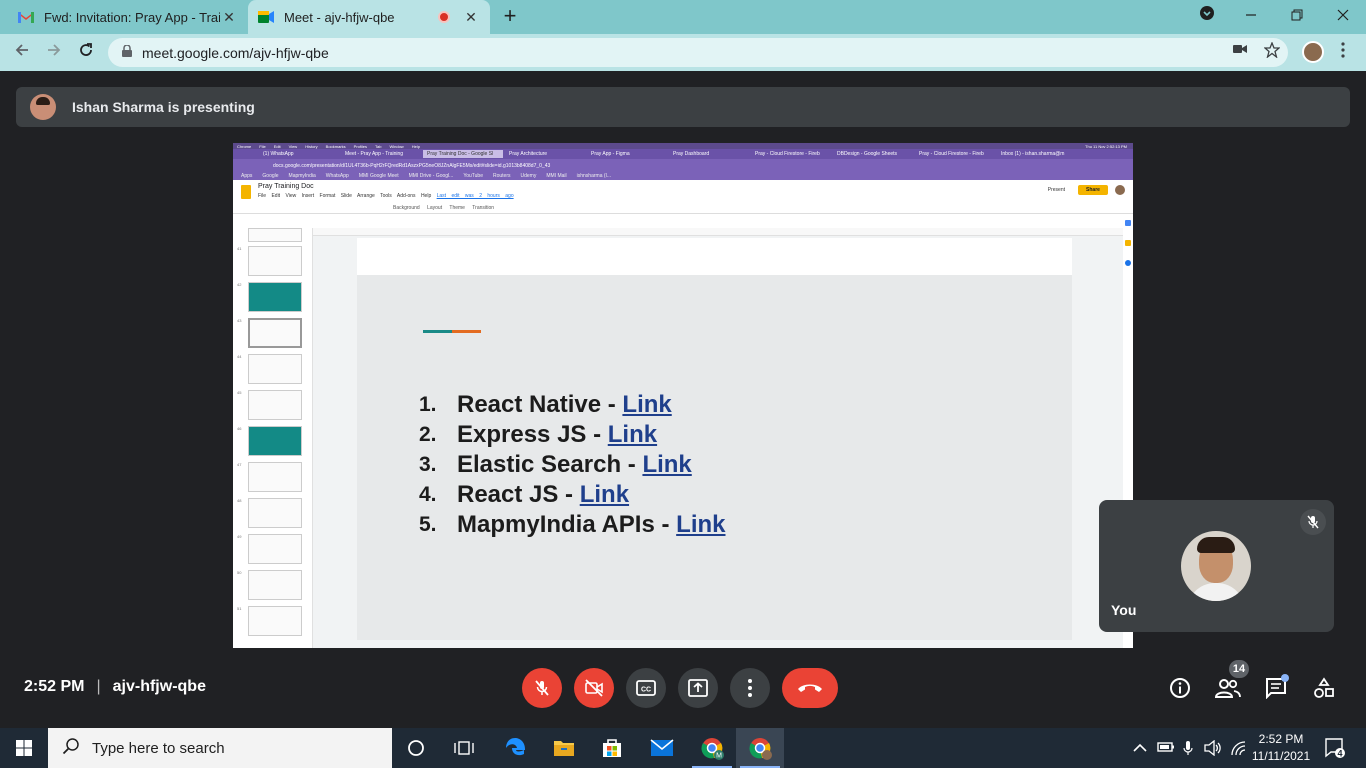 Image resolution: width=1366 pixels, height=768 pixels. What do you see at coordinates (1285, 678) in the screenshot?
I see `new-message-dot` at bounding box center [1285, 678].